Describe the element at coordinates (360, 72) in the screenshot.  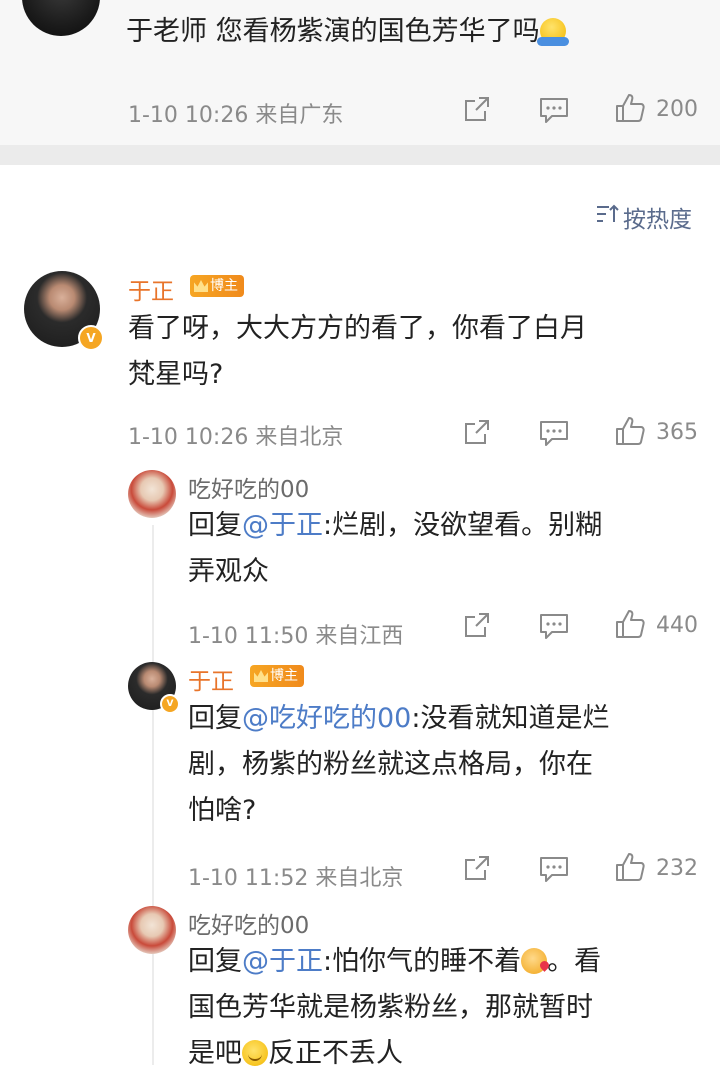
I see `previous-comment: 于老师 您看杨紫演的国色芳华了吗 1-10 10:26 来自广东 200` at that location.